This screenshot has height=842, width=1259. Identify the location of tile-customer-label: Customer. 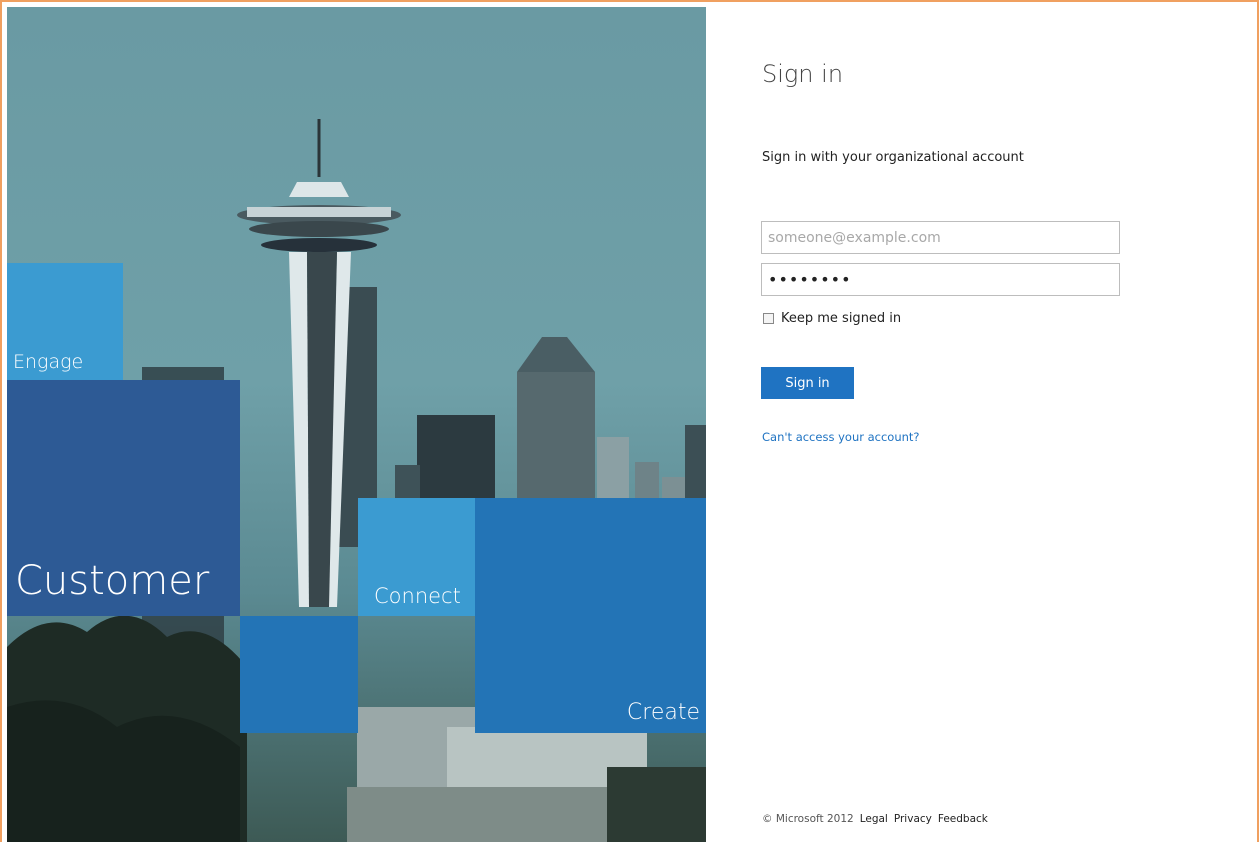
(112, 581).